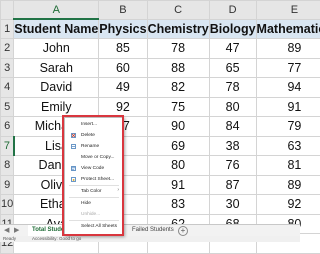  Describe the element at coordinates (7, 29) in the screenshot. I see `row-header: 1` at that location.